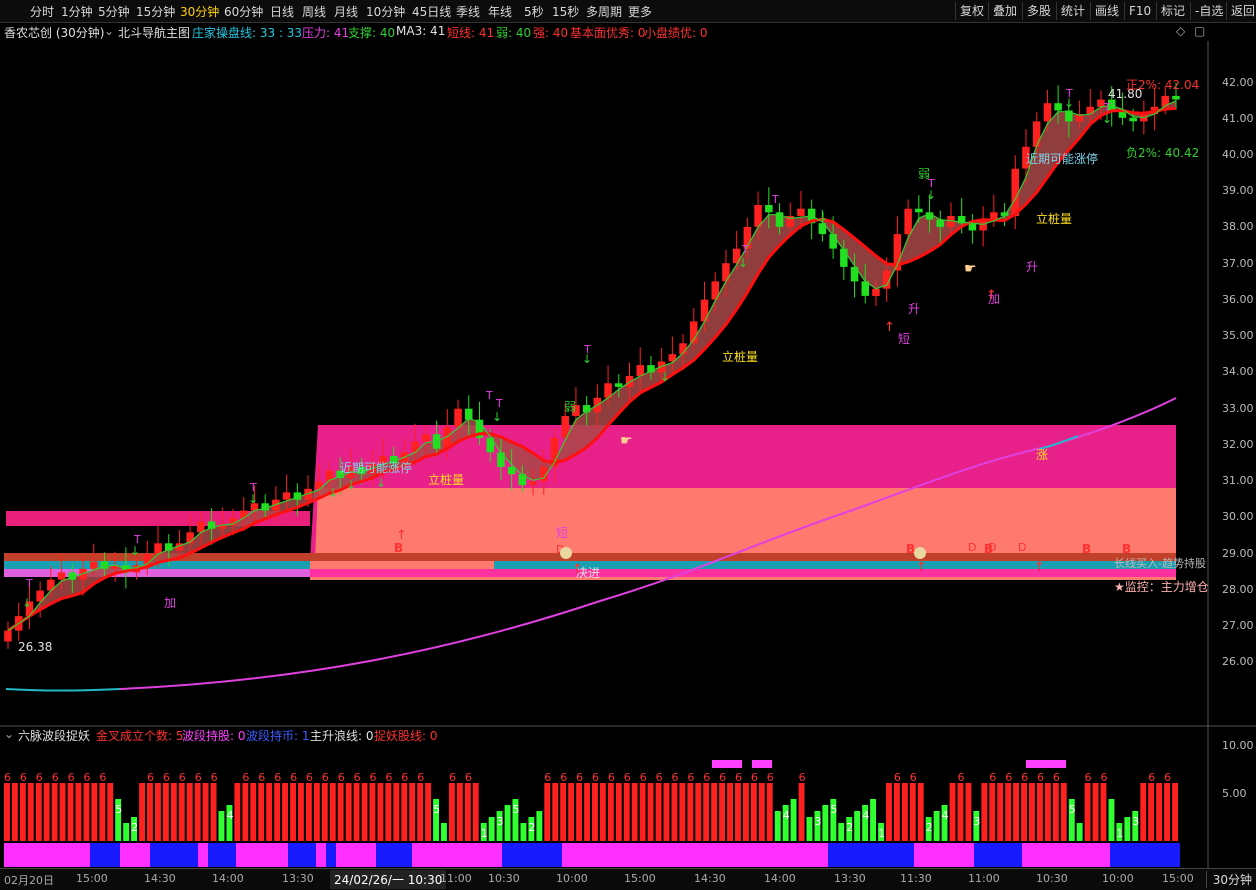 This screenshot has width=1256, height=890. I want to click on period-tab-fenshi: 分时, so click(42, 11).